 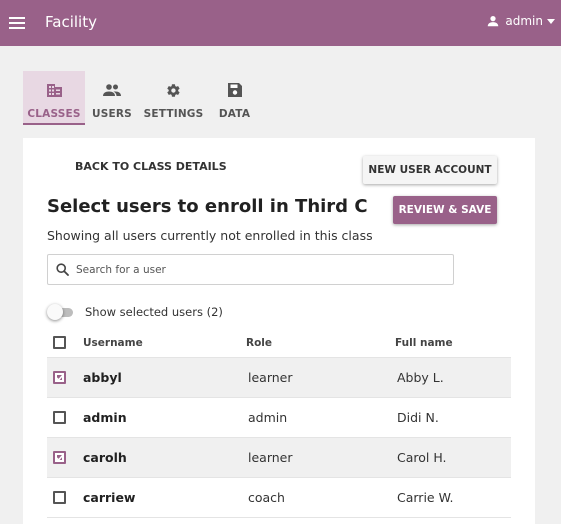 I want to click on tab-settings: SETTINGS, so click(x=173, y=98).